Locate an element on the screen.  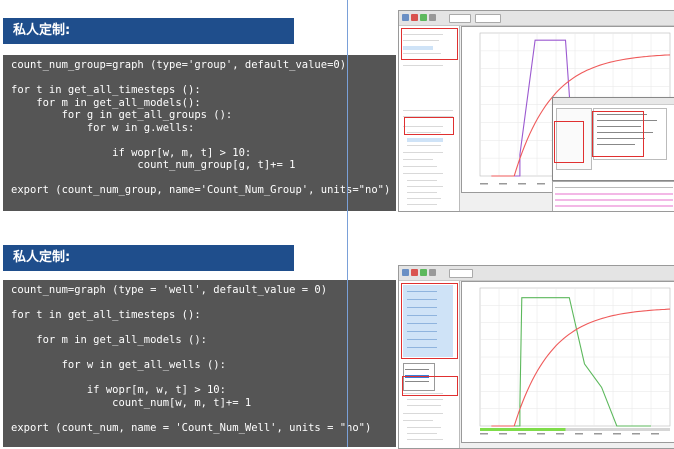
divider-line is located at coordinates (347, 223).